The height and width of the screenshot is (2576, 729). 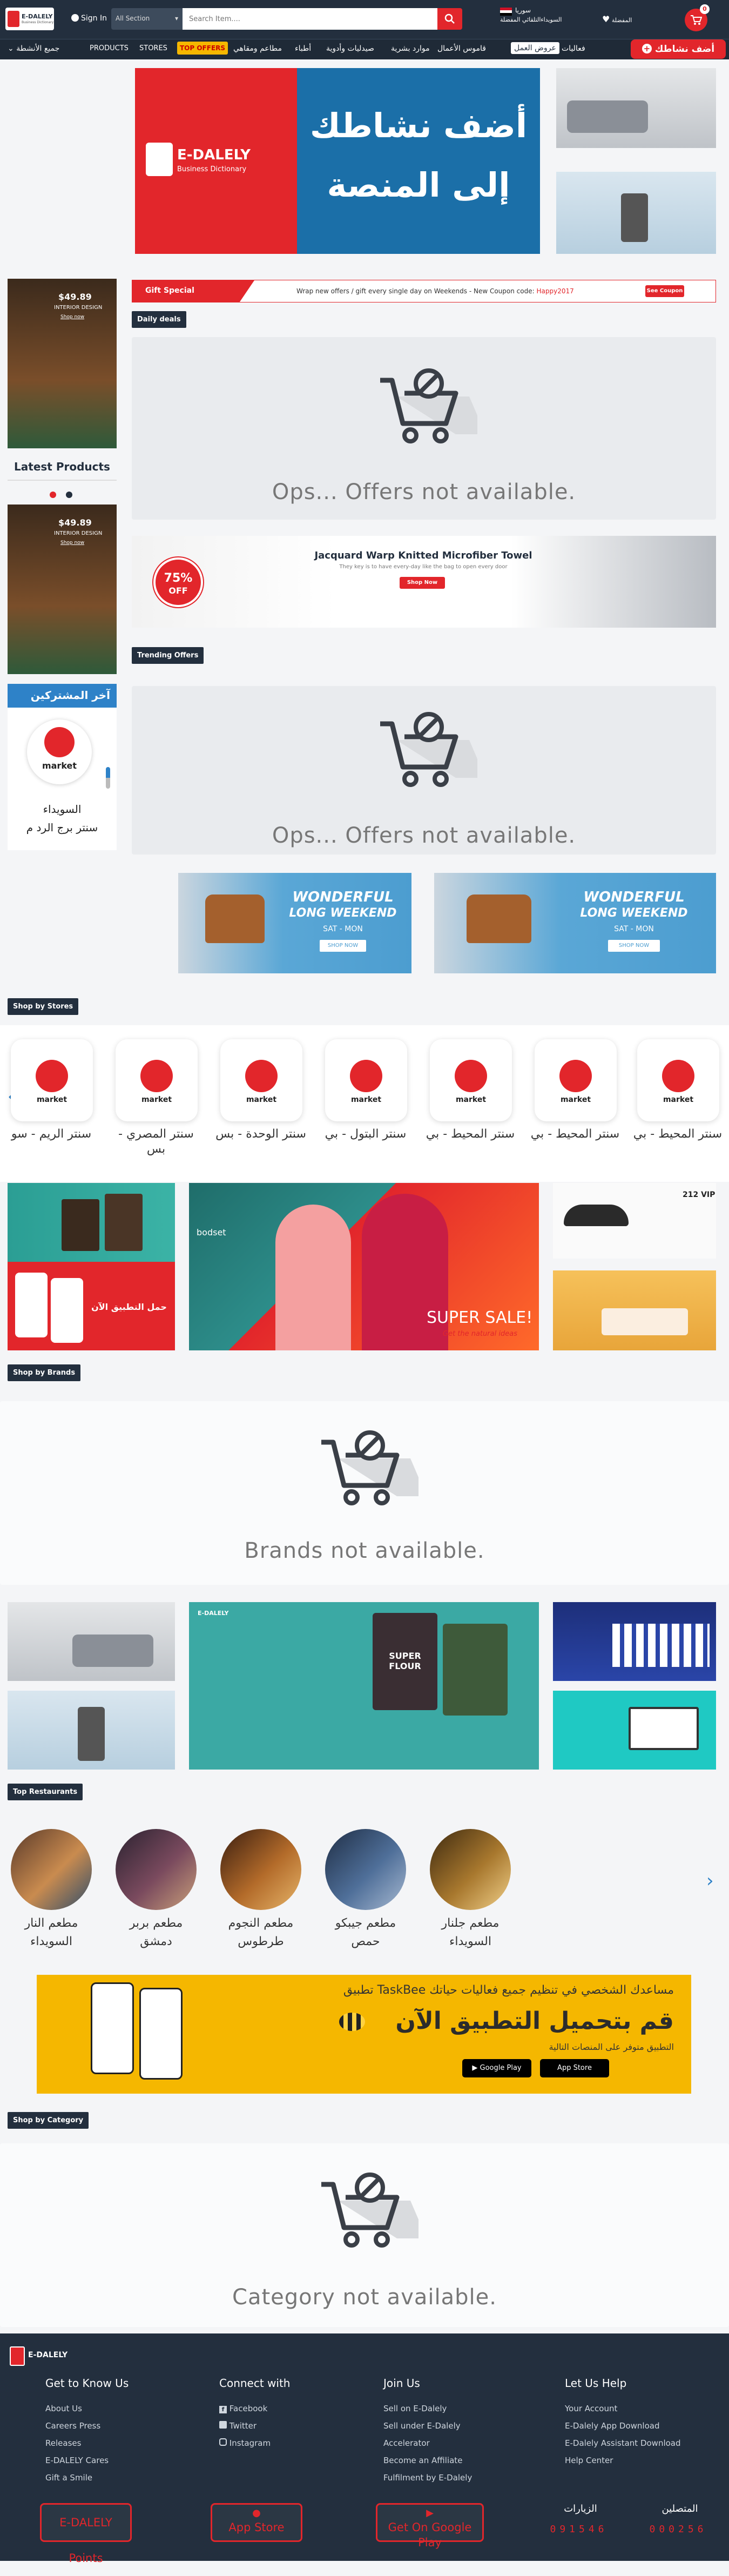 What do you see at coordinates (612, 2426) in the screenshot?
I see `footer-link: E-Dalely App Download` at bounding box center [612, 2426].